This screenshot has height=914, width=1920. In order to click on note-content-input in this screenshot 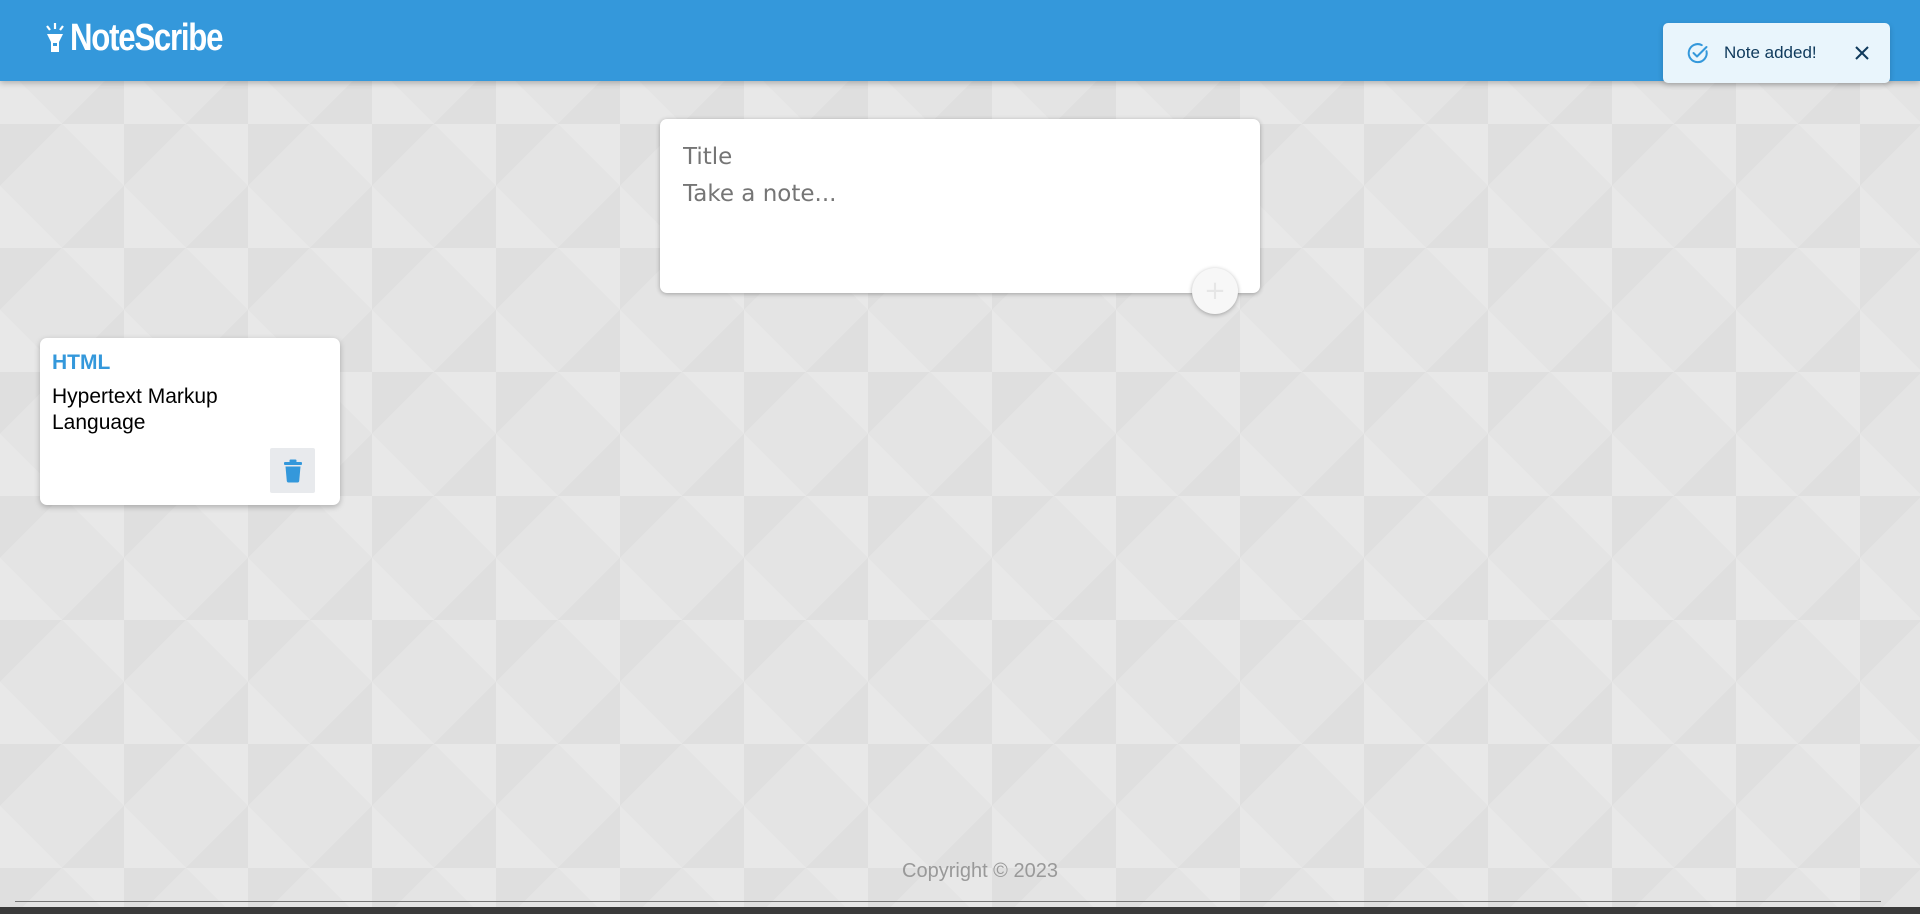, I will do `click(953, 226)`.